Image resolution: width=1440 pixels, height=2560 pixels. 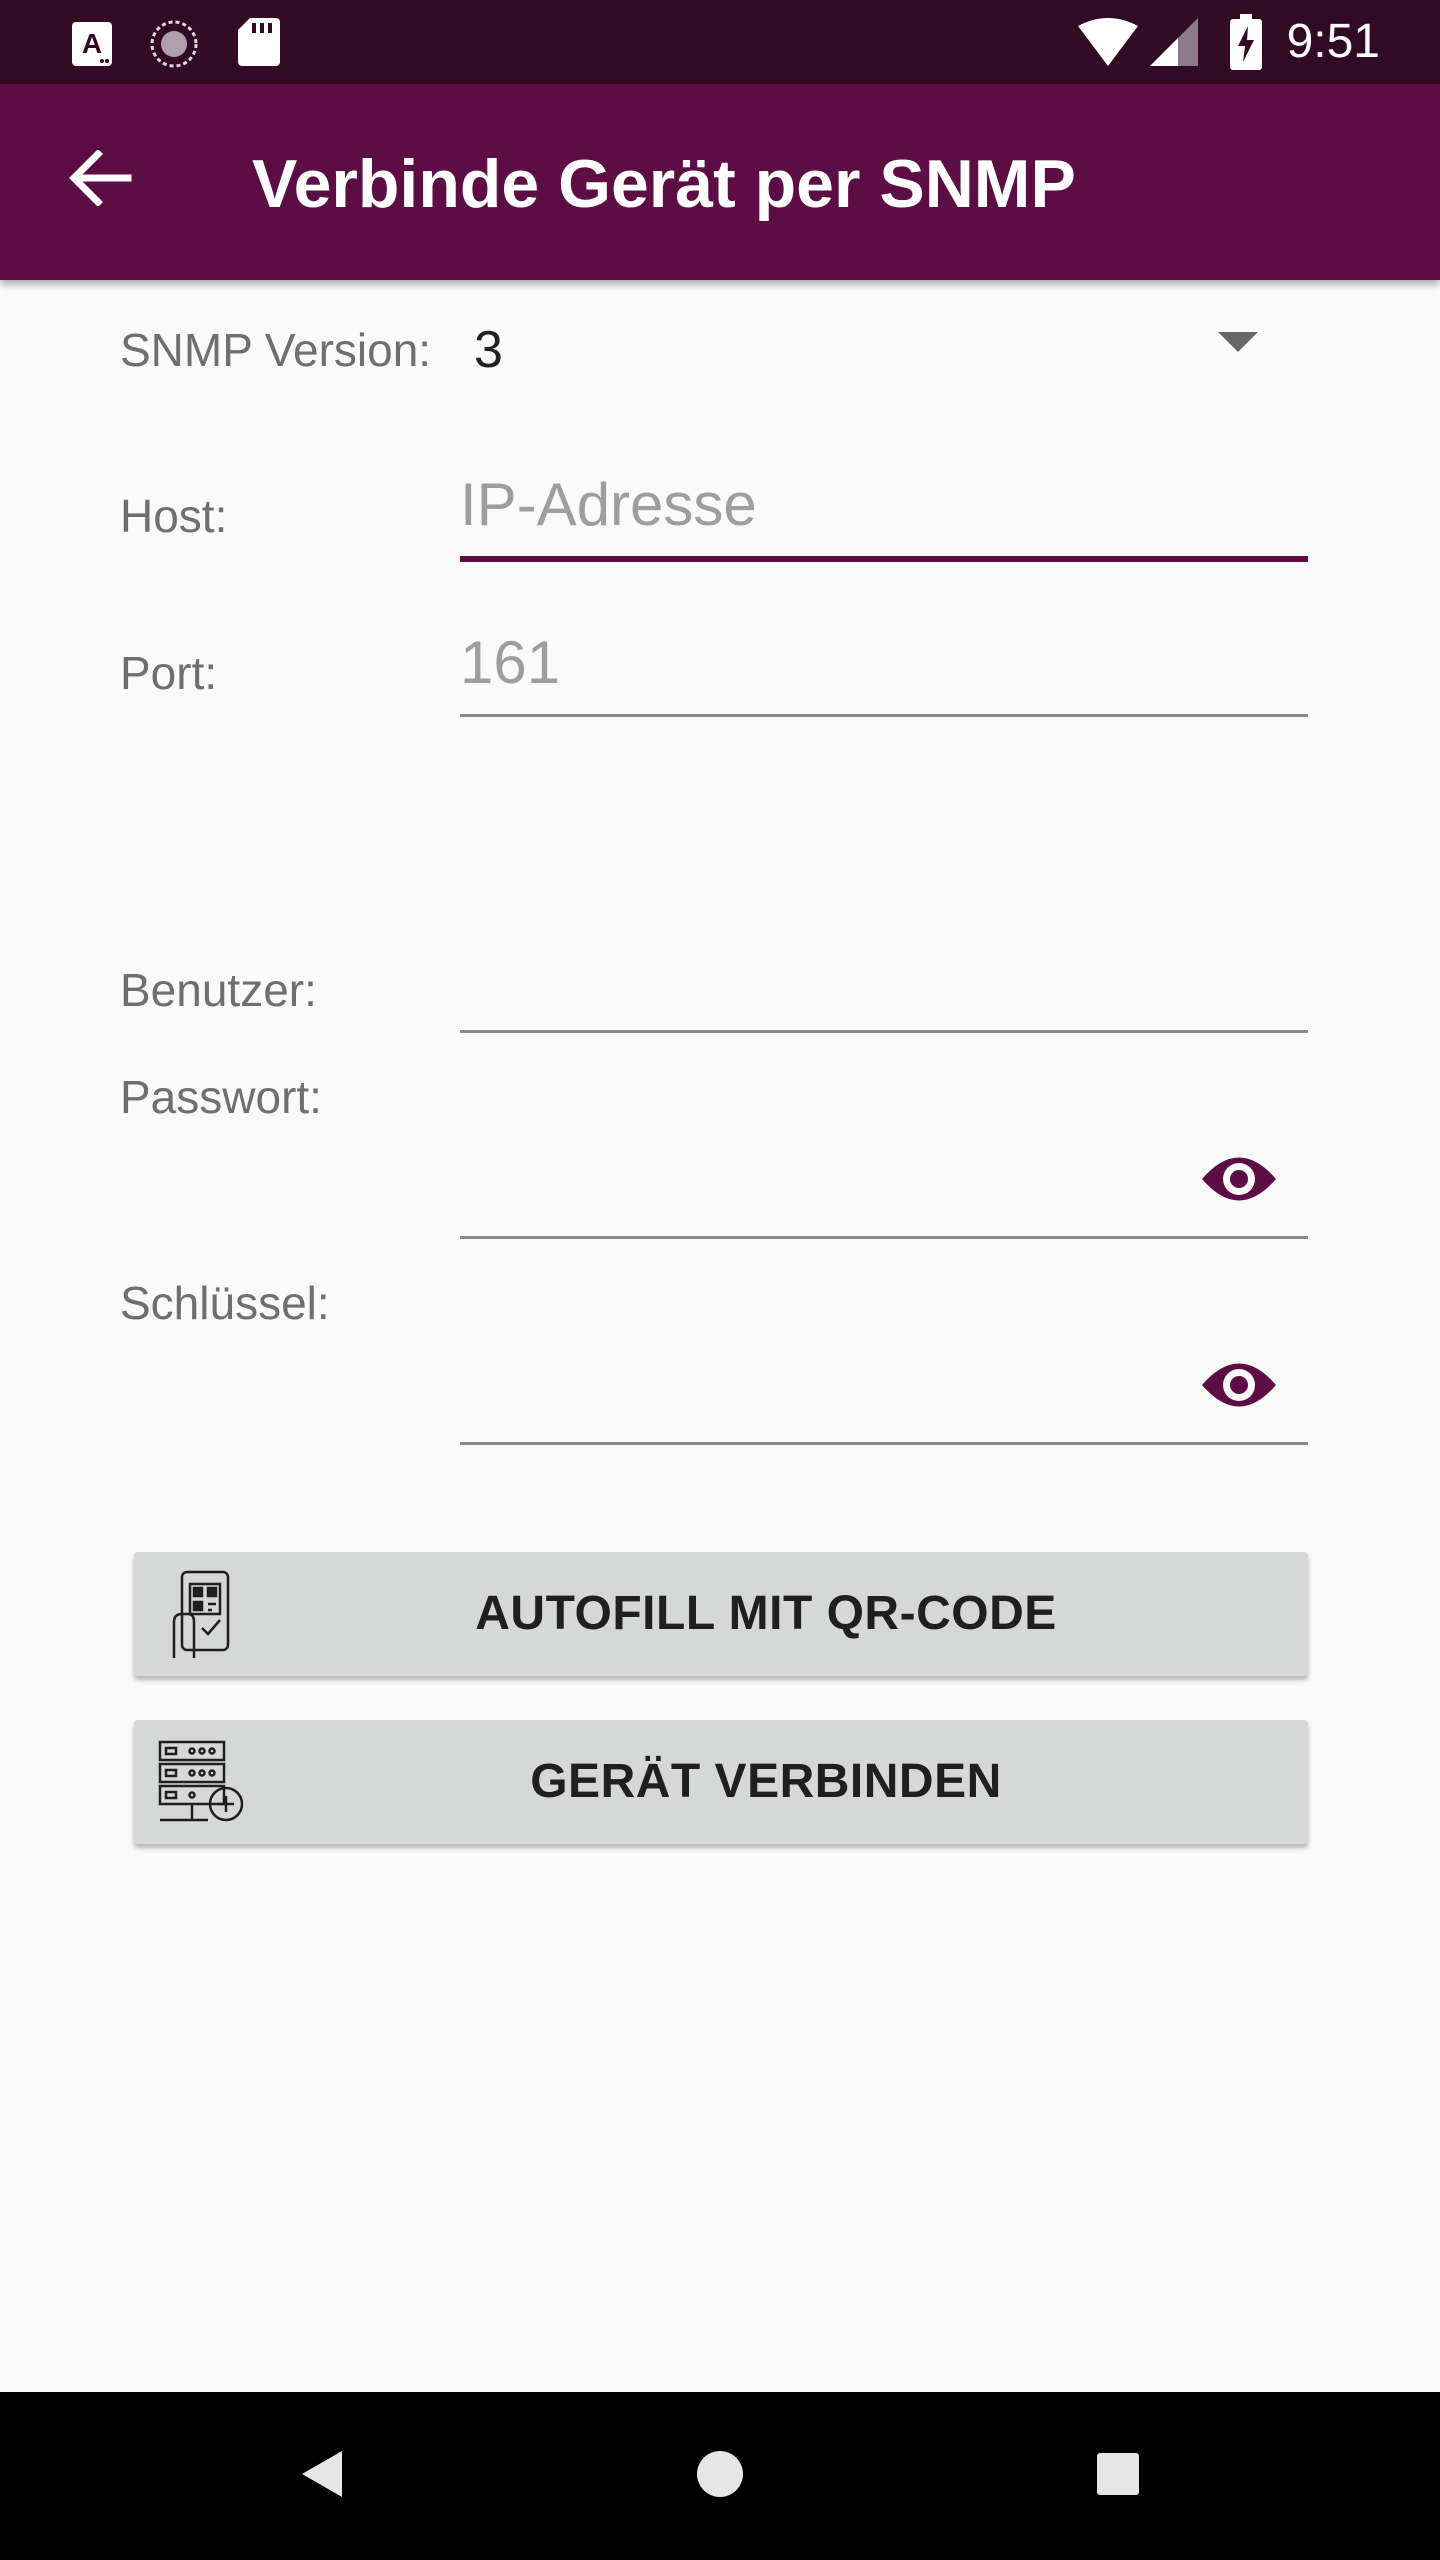 I want to click on key-underline, so click(x=884, y=1443).